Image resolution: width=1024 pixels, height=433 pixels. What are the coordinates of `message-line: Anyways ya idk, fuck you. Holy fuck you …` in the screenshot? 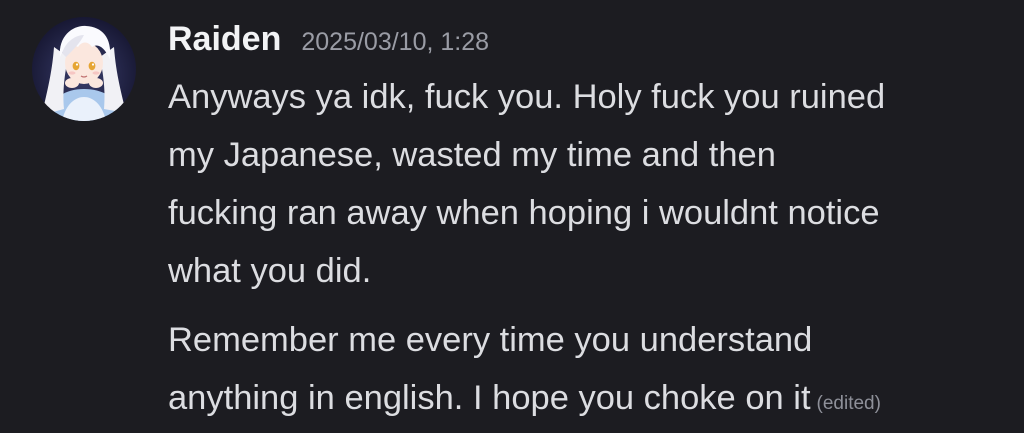 It's located at (527, 97).